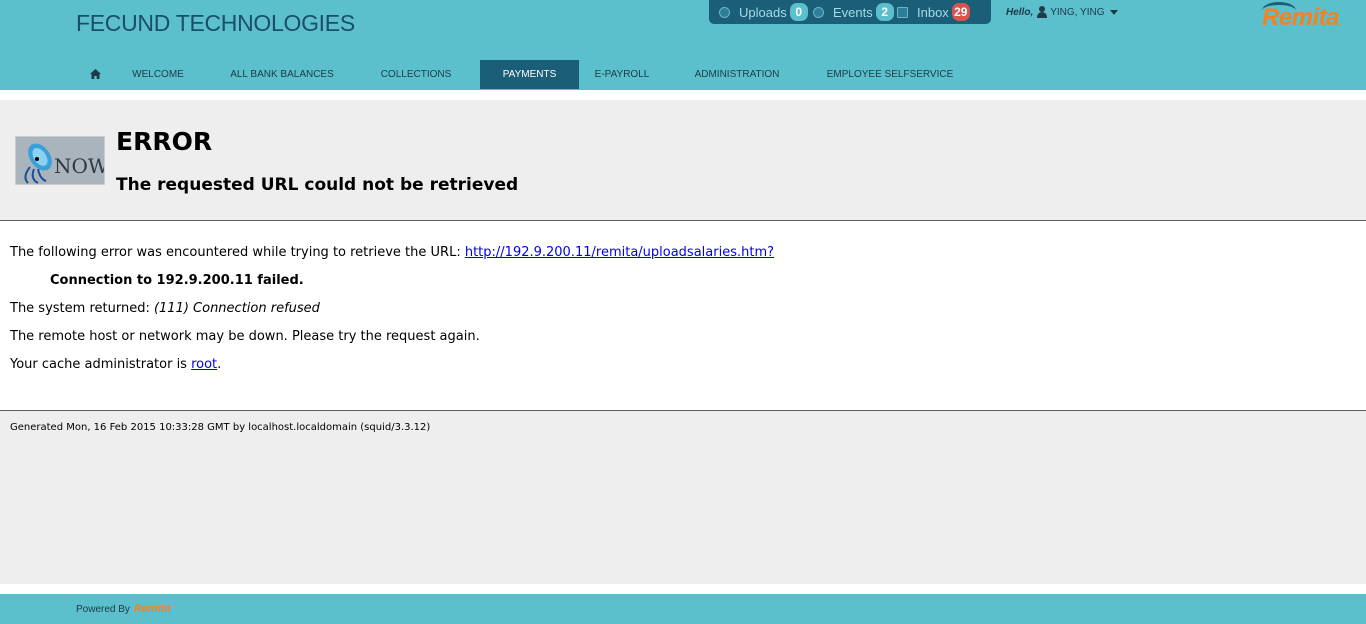 The width and height of the screenshot is (1366, 624). I want to click on system-returned-value: (111) Connection refused, so click(236, 308).